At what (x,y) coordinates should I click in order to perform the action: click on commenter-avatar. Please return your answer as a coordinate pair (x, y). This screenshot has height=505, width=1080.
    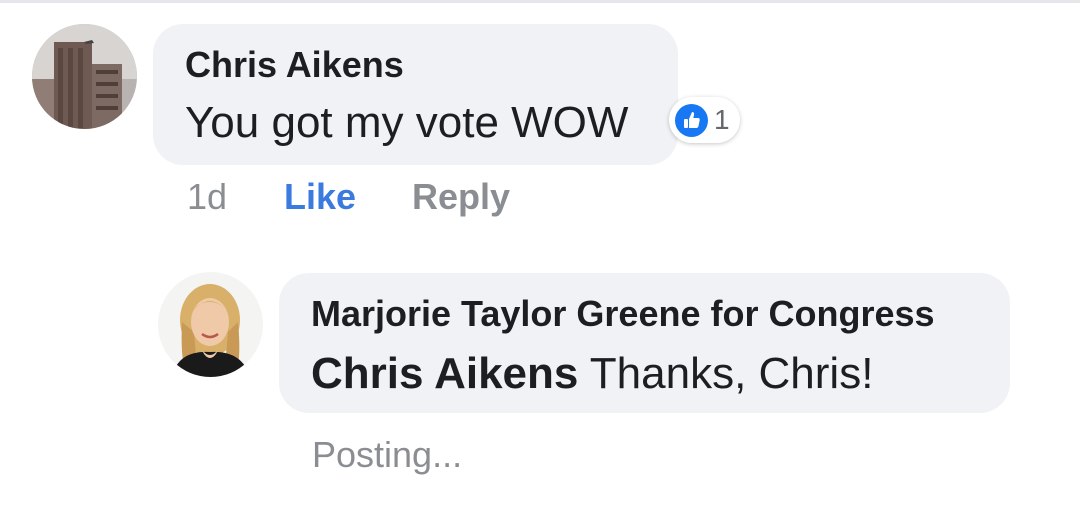
    Looking at the image, I should click on (84, 76).